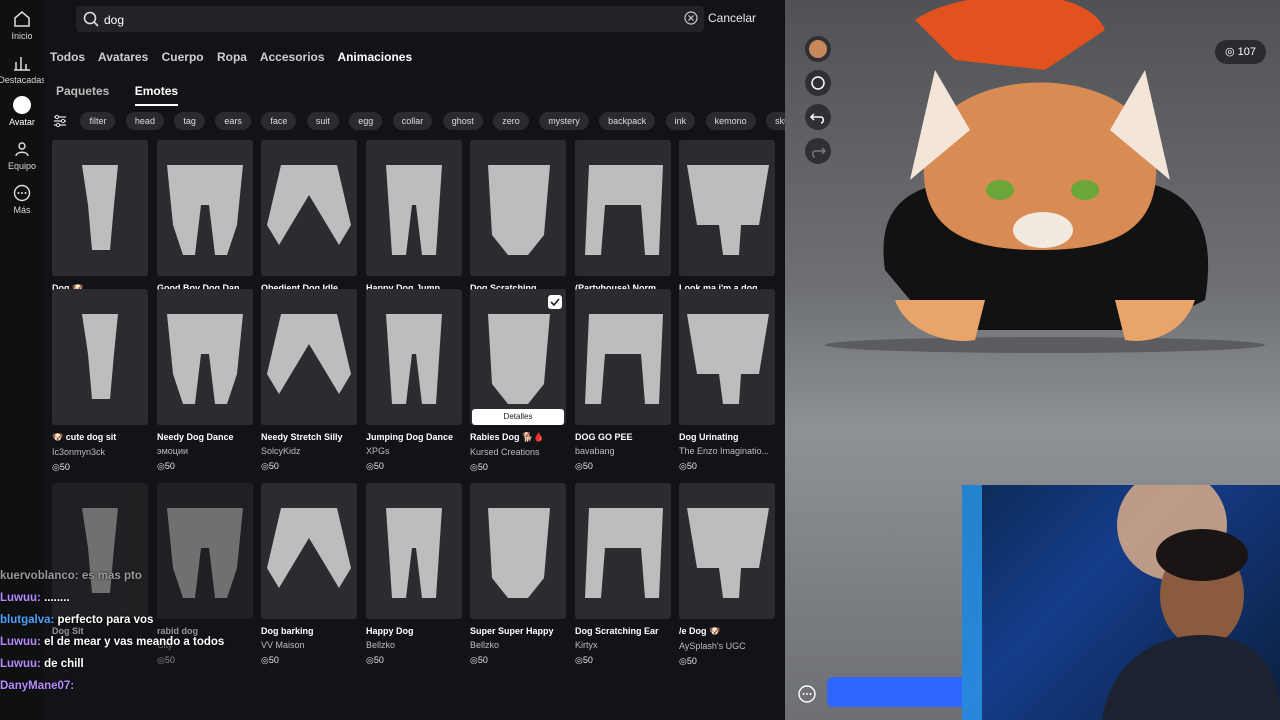  I want to click on team-icon, so click(22, 149).